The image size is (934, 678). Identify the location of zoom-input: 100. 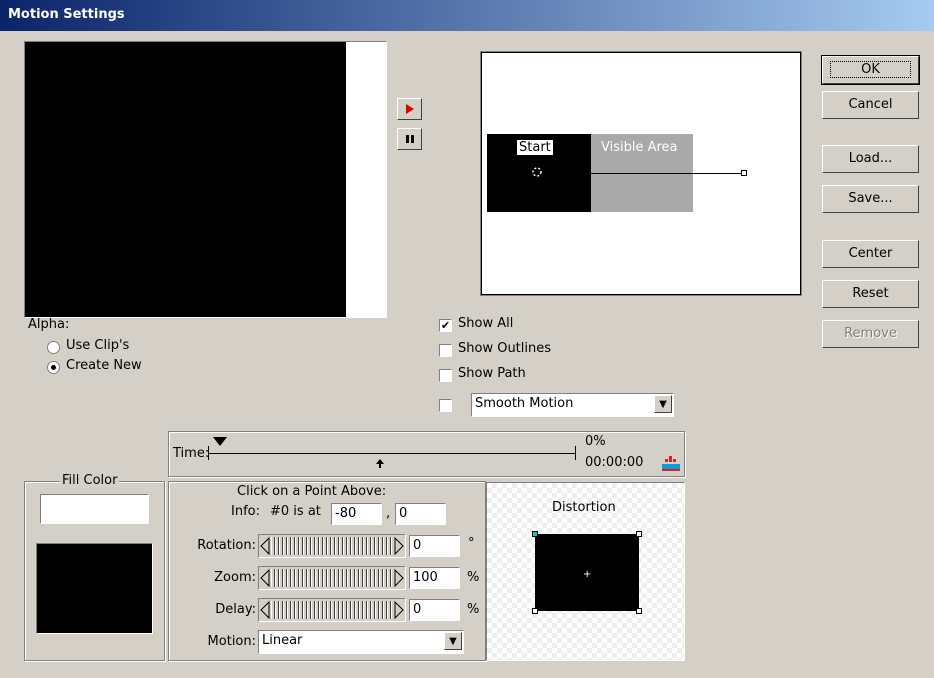
(434, 578).